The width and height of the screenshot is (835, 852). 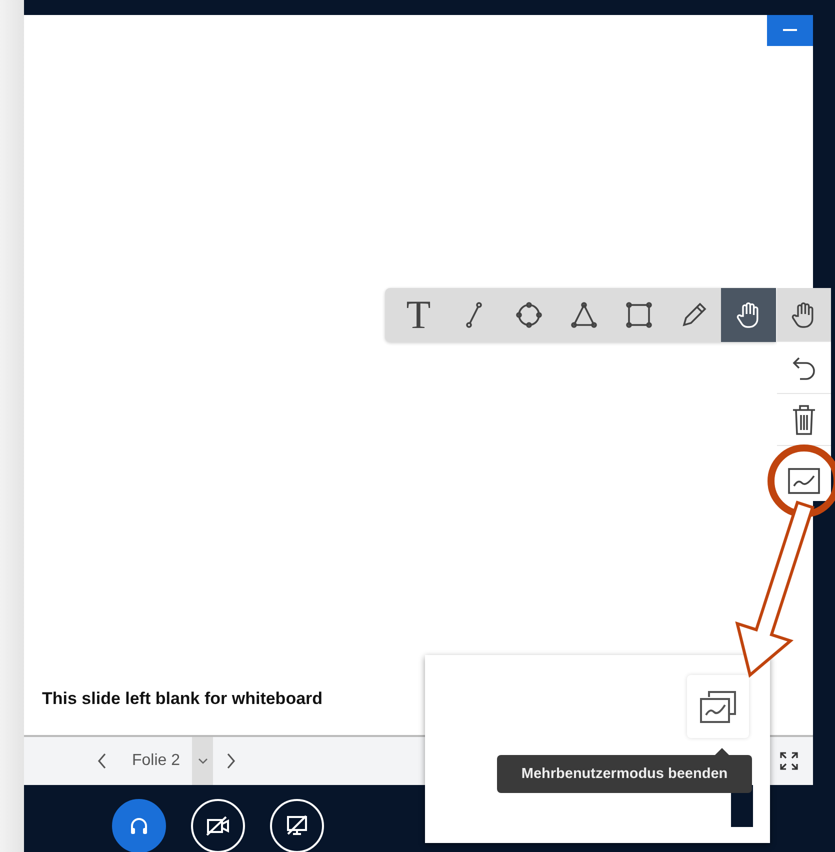 I want to click on tooltip-text: Mehrbenutzermodus beenden, so click(x=624, y=774).